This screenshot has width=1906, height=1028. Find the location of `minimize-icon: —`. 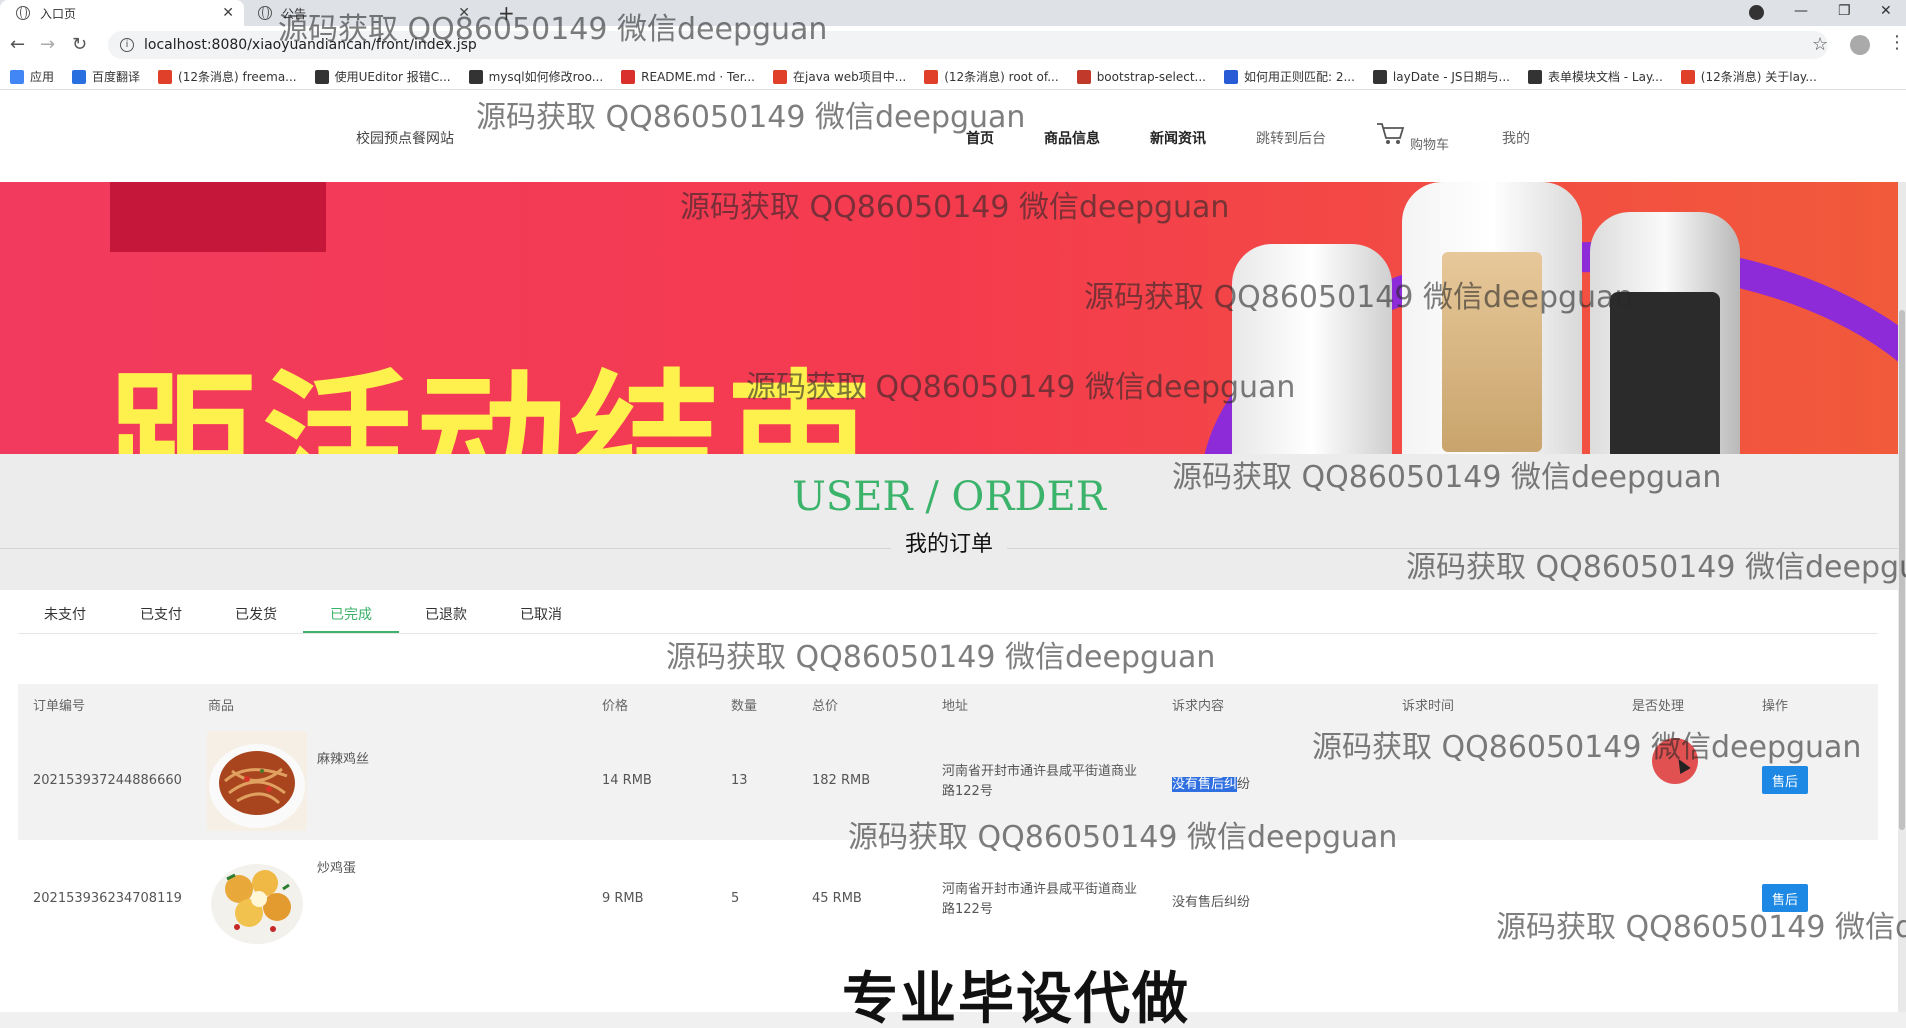

minimize-icon: — is located at coordinates (1801, 11).